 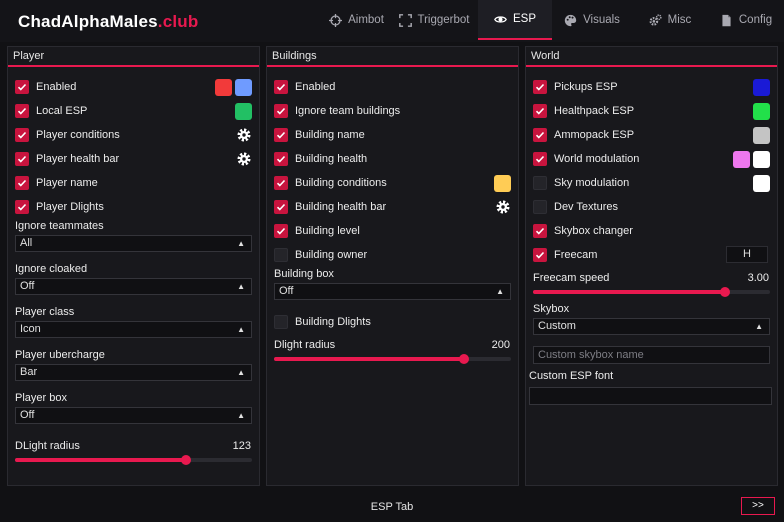 I want to click on player-dlights-row: Player Dlights, so click(x=133, y=207).